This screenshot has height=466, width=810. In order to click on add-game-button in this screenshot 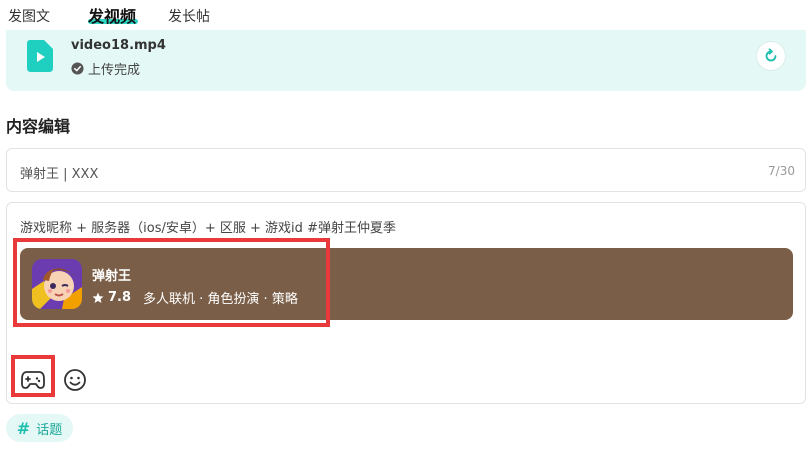, I will do `click(33, 380)`.